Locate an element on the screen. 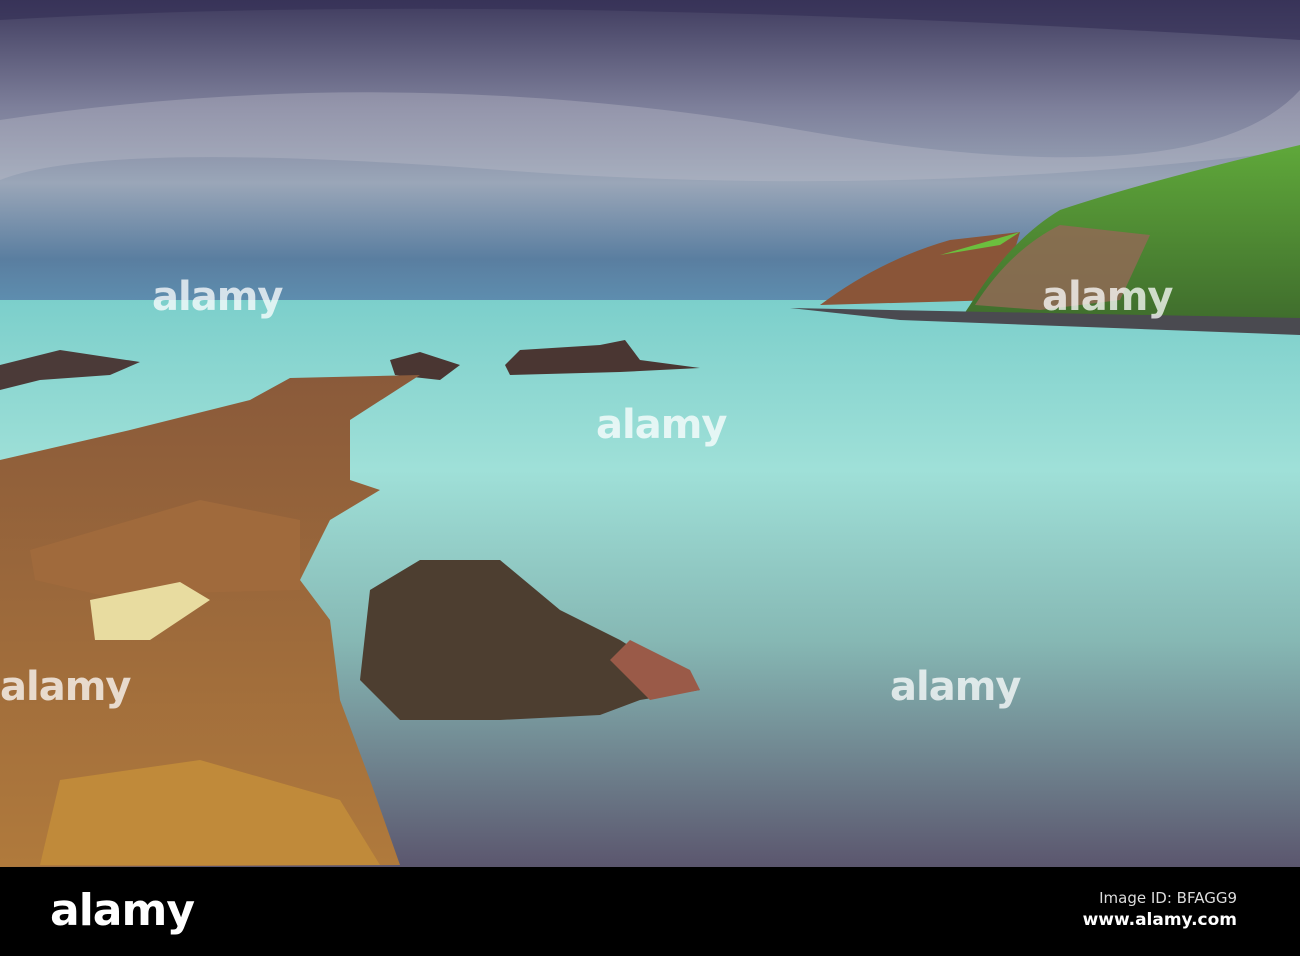  footer-bar: alamy Image ID: BFAGG9 www.alamy.com is located at coordinates (650, 911).